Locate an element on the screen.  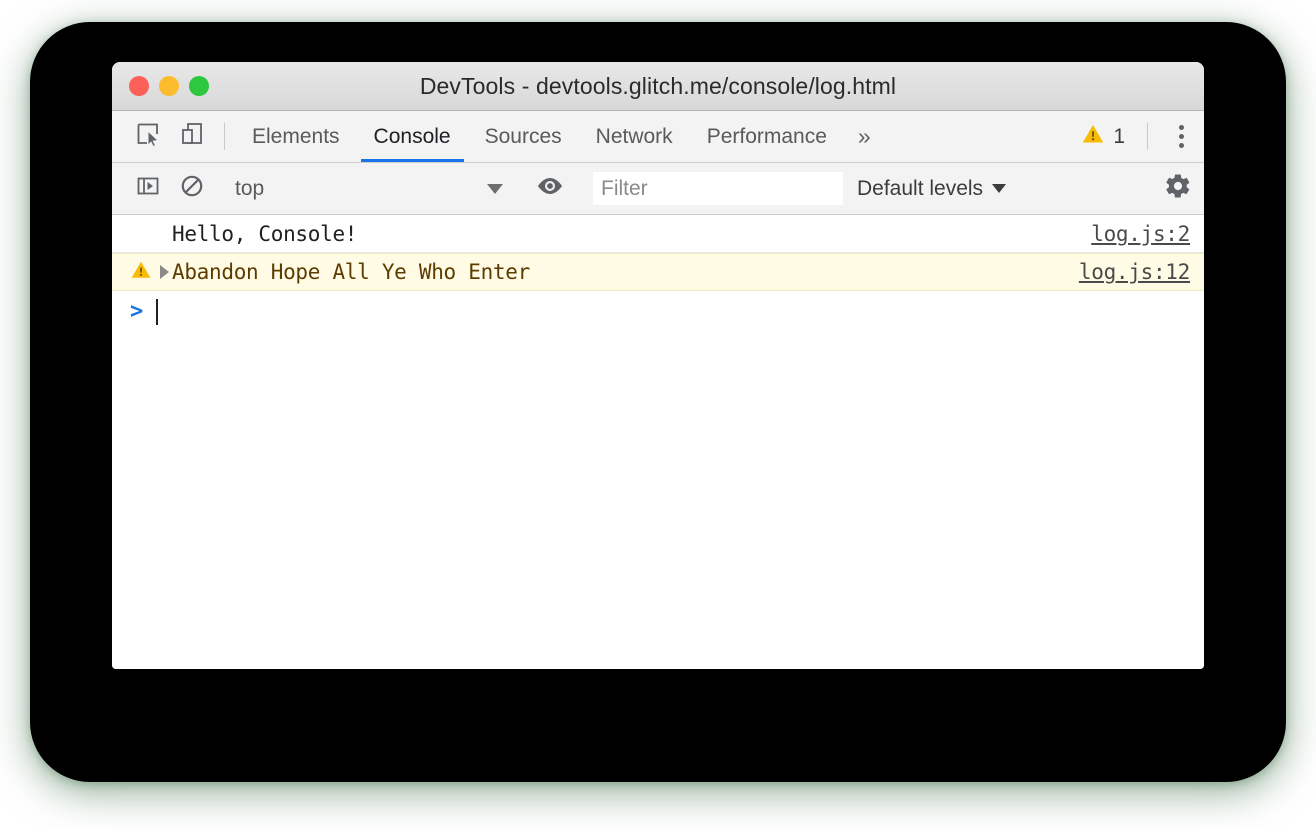
tab-elements-label: Elements is located at coordinates (296, 136).